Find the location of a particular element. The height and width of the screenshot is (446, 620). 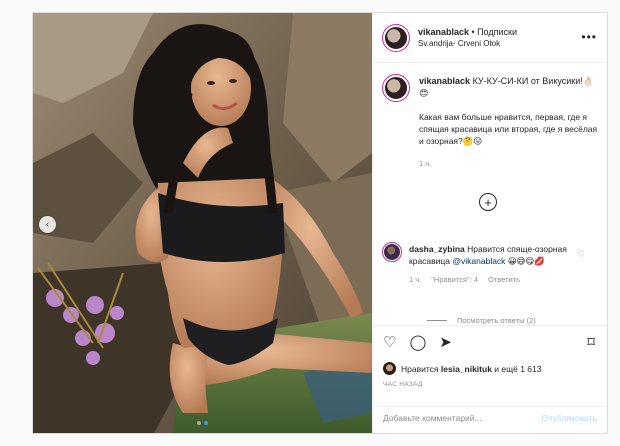

view-replies-button: Посмотреть ответы (2) is located at coordinates (481, 320).